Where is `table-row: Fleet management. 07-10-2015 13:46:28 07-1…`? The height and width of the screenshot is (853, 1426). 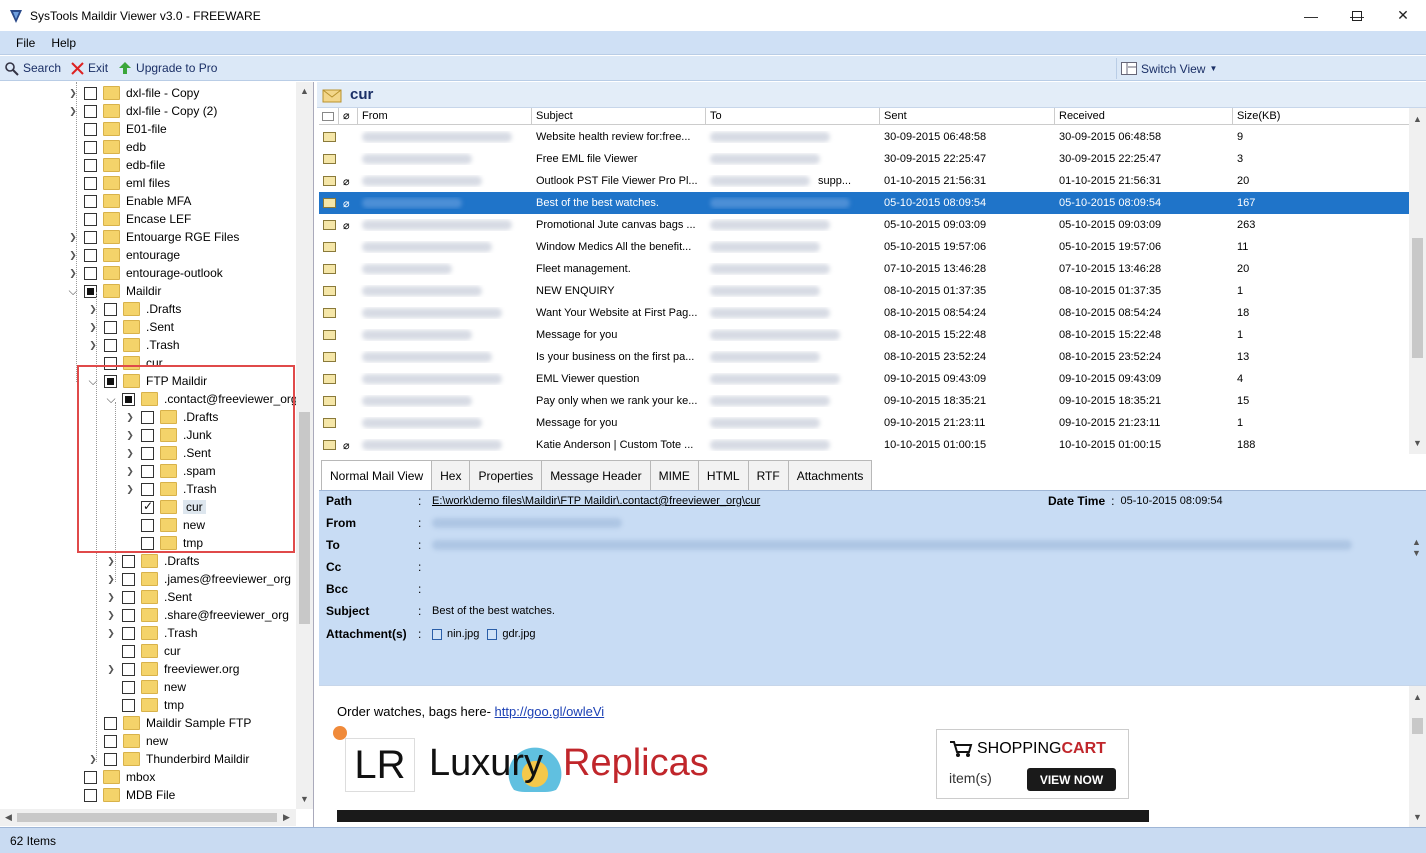 table-row: Fleet management. 07-10-2015 13:46:28 07-1… is located at coordinates (864, 269).